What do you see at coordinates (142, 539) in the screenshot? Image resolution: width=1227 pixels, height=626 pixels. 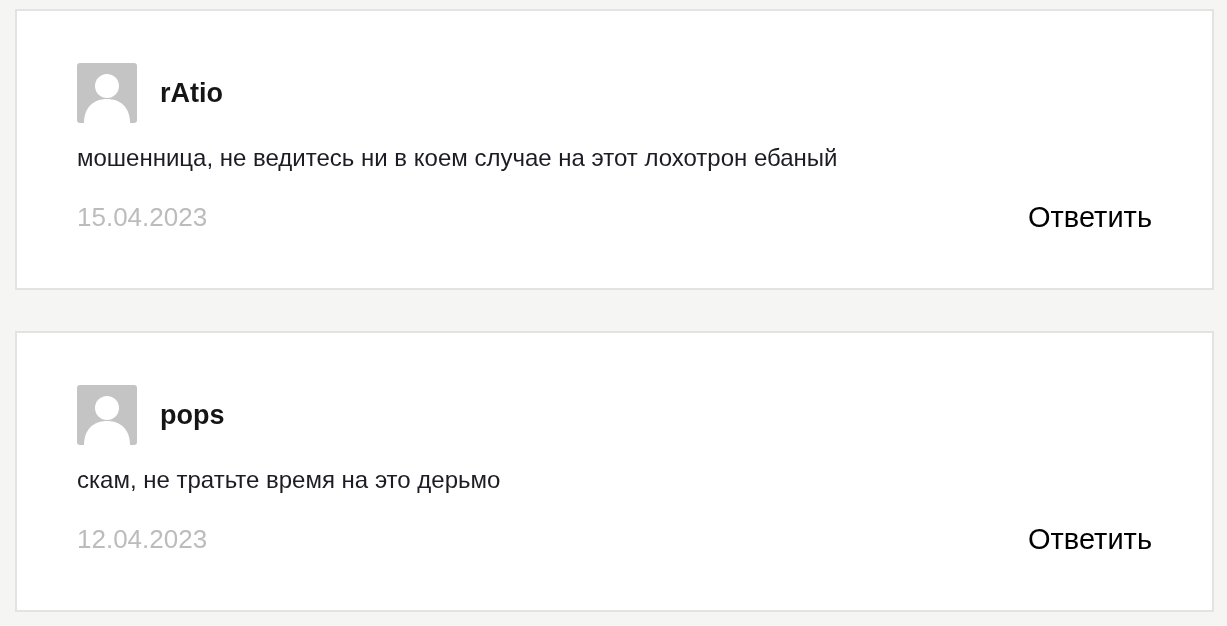 I see `comment-date: 12.04.2023` at bounding box center [142, 539].